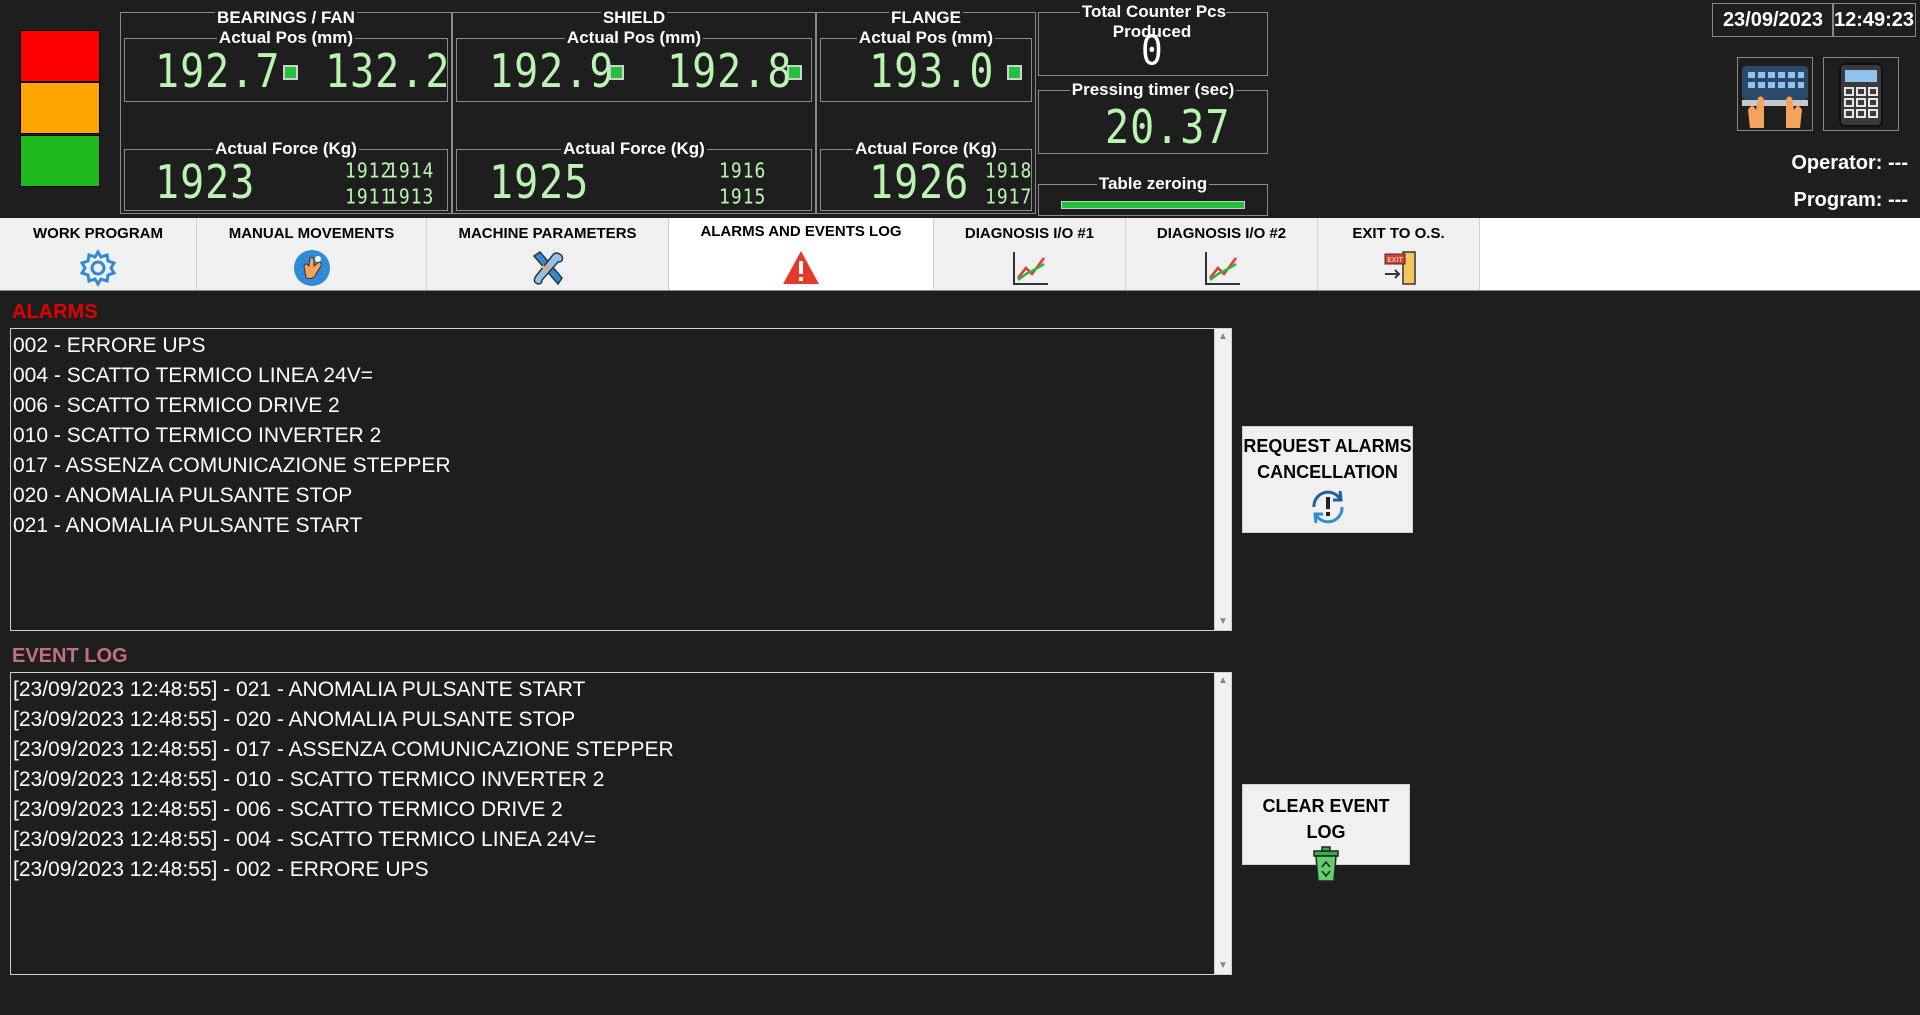 The image size is (1920, 1015). I want to click on tab-machine-parameters: MACHINE PARAMETERS, so click(548, 254).